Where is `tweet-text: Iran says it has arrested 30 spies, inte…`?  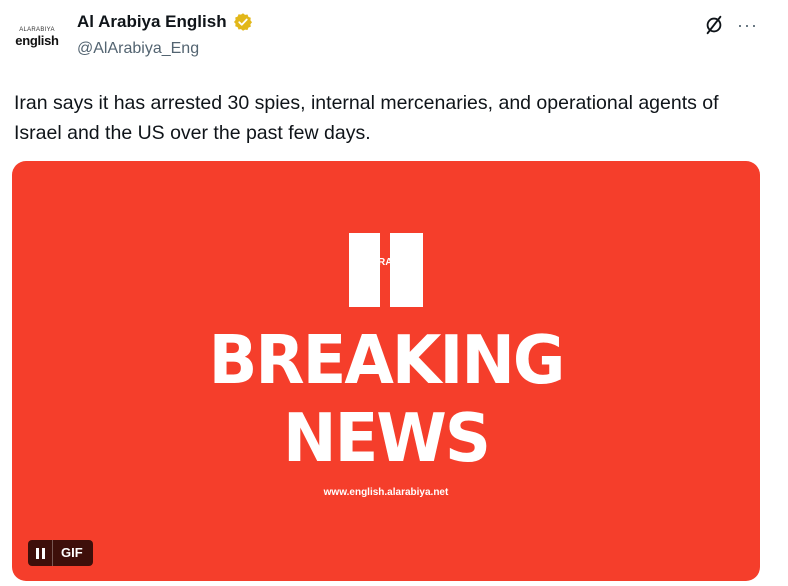 tweet-text: Iran says it has arrested 30 spies, inte… is located at coordinates (366, 118).